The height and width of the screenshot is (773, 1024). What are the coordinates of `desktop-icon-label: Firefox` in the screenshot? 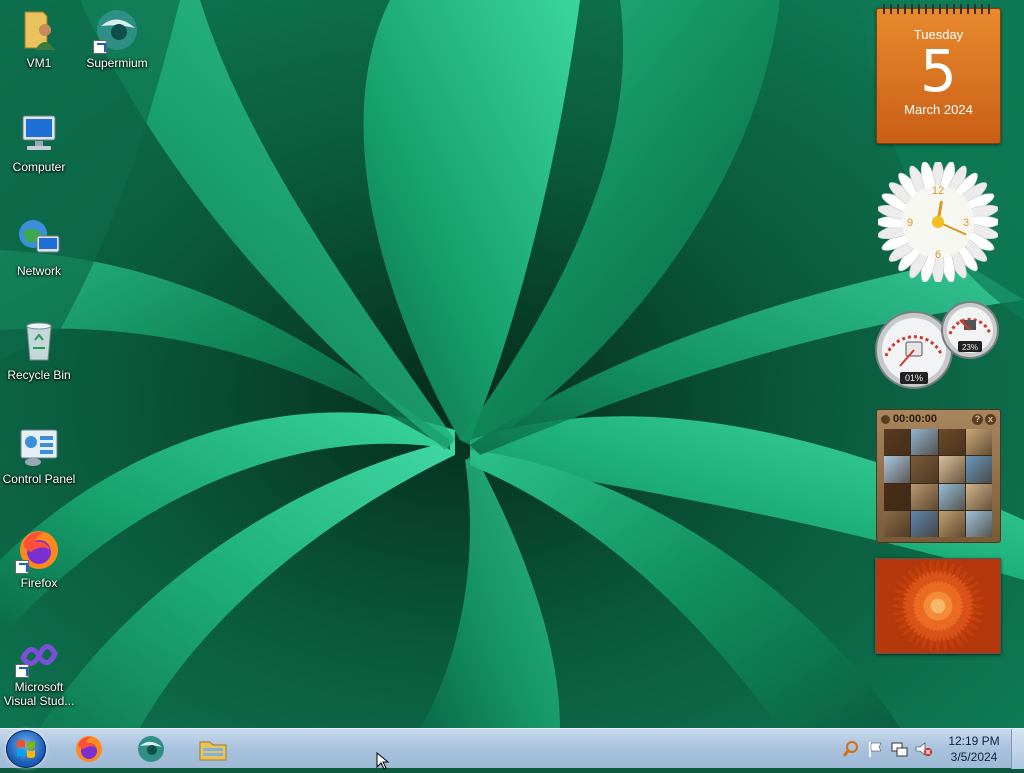 It's located at (39, 583).